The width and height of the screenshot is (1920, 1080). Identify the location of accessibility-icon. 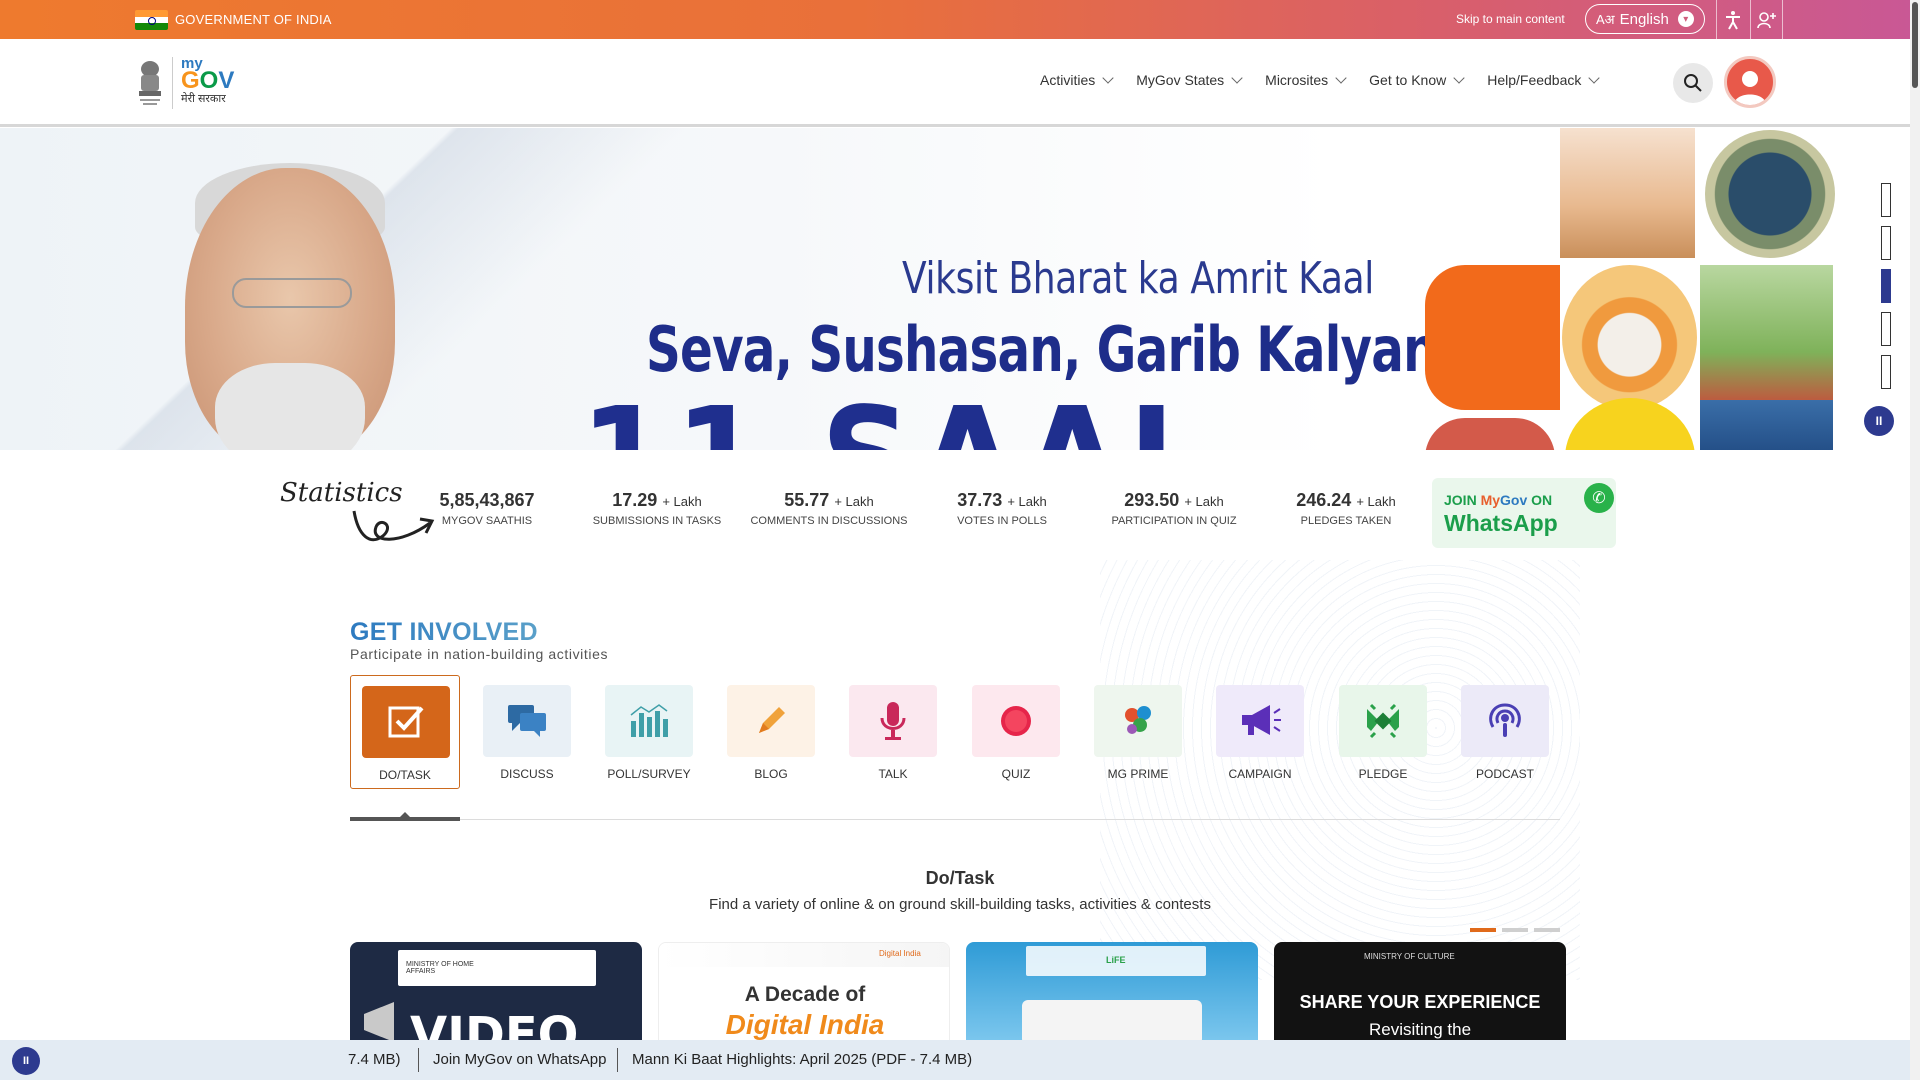
(1733, 19).